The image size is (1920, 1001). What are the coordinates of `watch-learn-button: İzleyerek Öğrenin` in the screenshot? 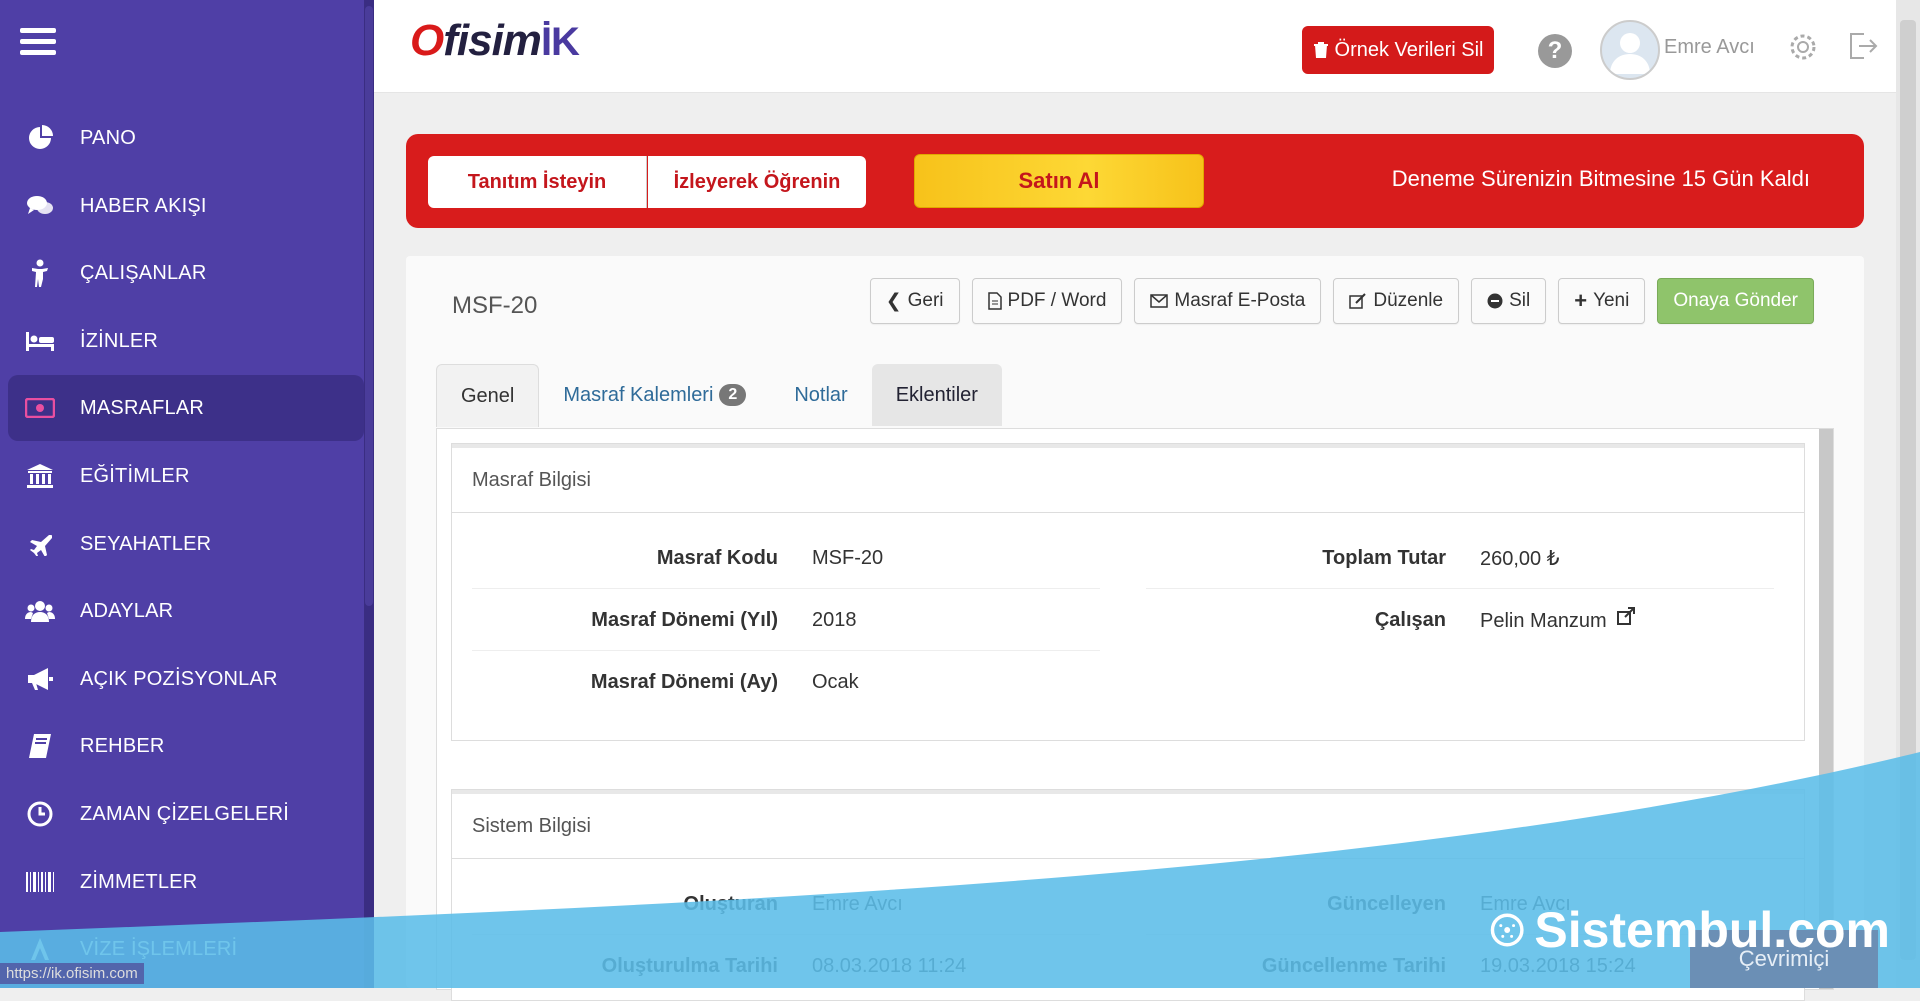 It's located at (757, 182).